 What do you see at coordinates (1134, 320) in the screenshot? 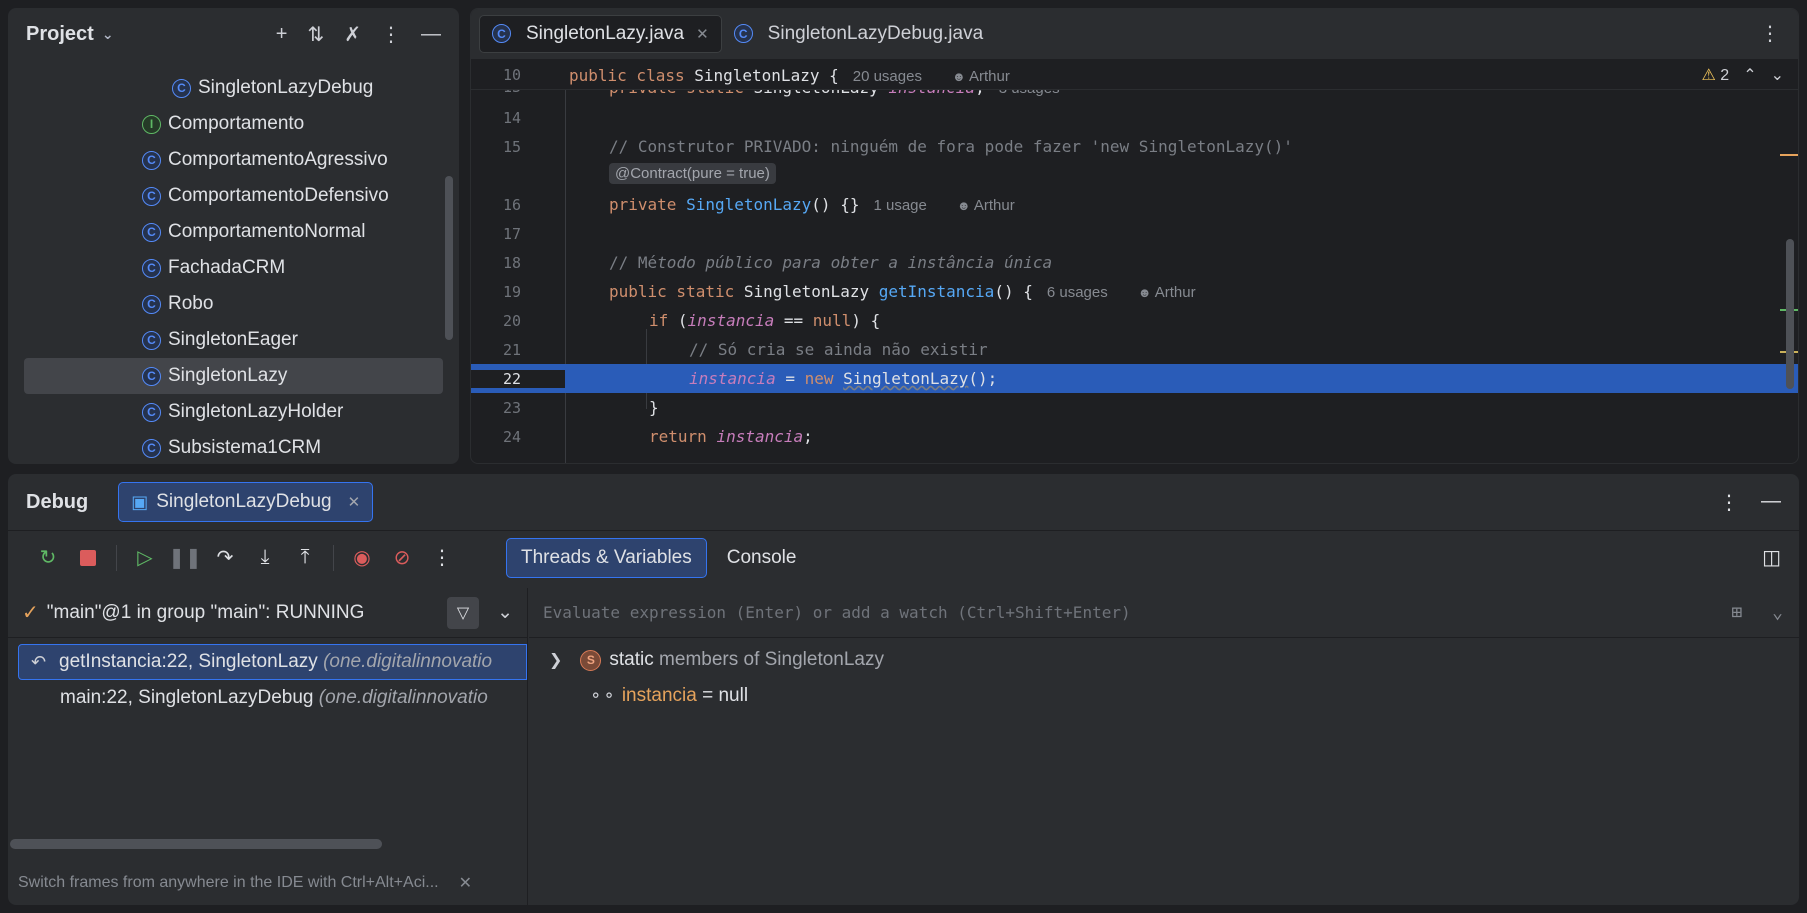
I see `code-line: 20 if (instancia == null) {` at bounding box center [1134, 320].